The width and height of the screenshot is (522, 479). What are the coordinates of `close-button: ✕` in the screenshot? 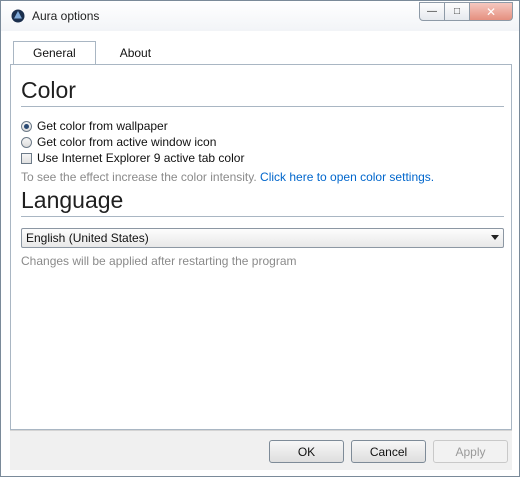 It's located at (491, 11).